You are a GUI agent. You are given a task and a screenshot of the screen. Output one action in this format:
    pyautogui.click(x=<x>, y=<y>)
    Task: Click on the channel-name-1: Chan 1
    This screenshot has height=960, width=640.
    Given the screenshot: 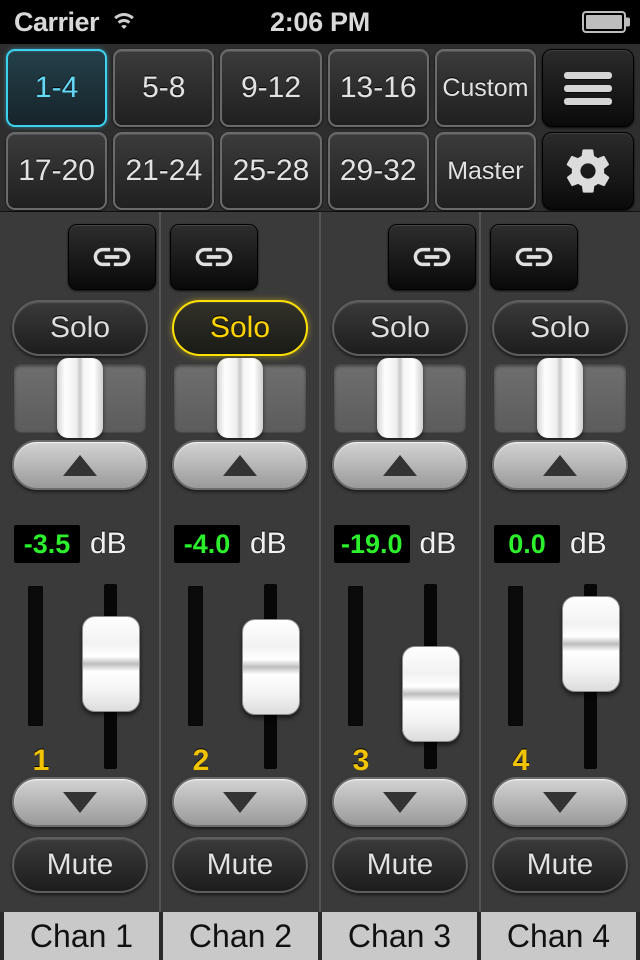 What is the action you would take?
    pyautogui.click(x=81, y=936)
    